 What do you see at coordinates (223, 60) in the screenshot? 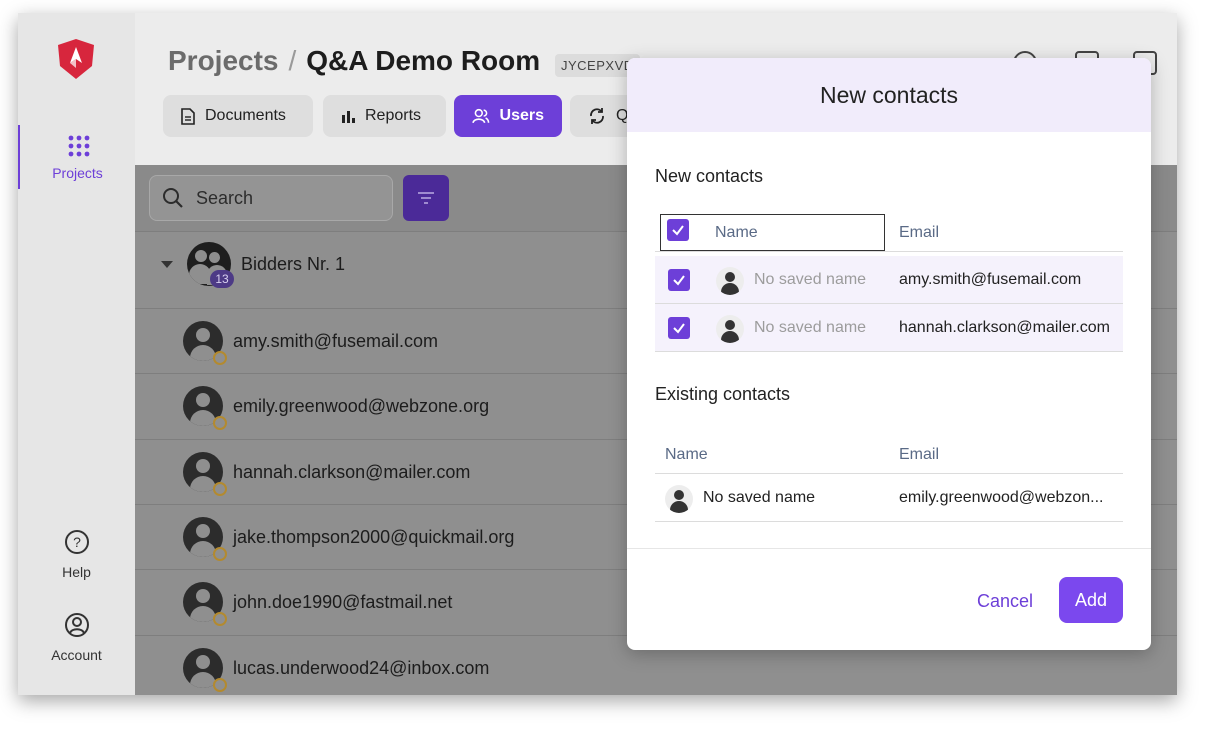
I see `breadcrumb-projects: Projects` at bounding box center [223, 60].